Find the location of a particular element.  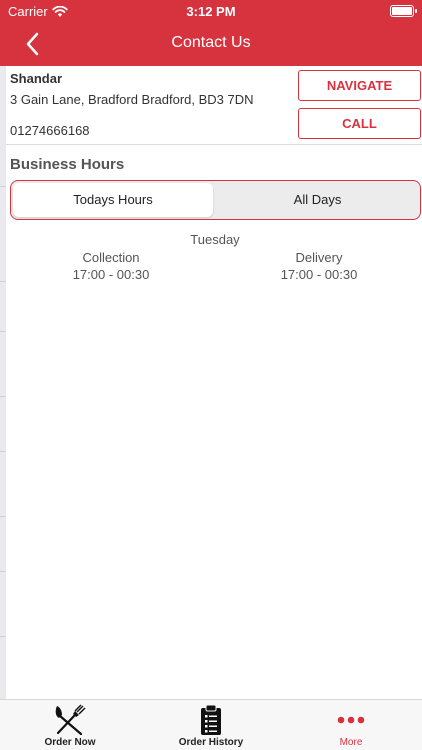

tab-label: More is located at coordinates (351, 742).